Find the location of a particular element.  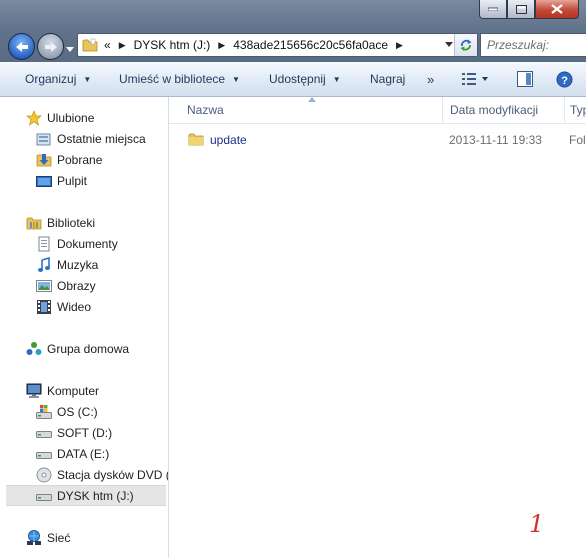

file-name: update is located at coordinates (228, 140).